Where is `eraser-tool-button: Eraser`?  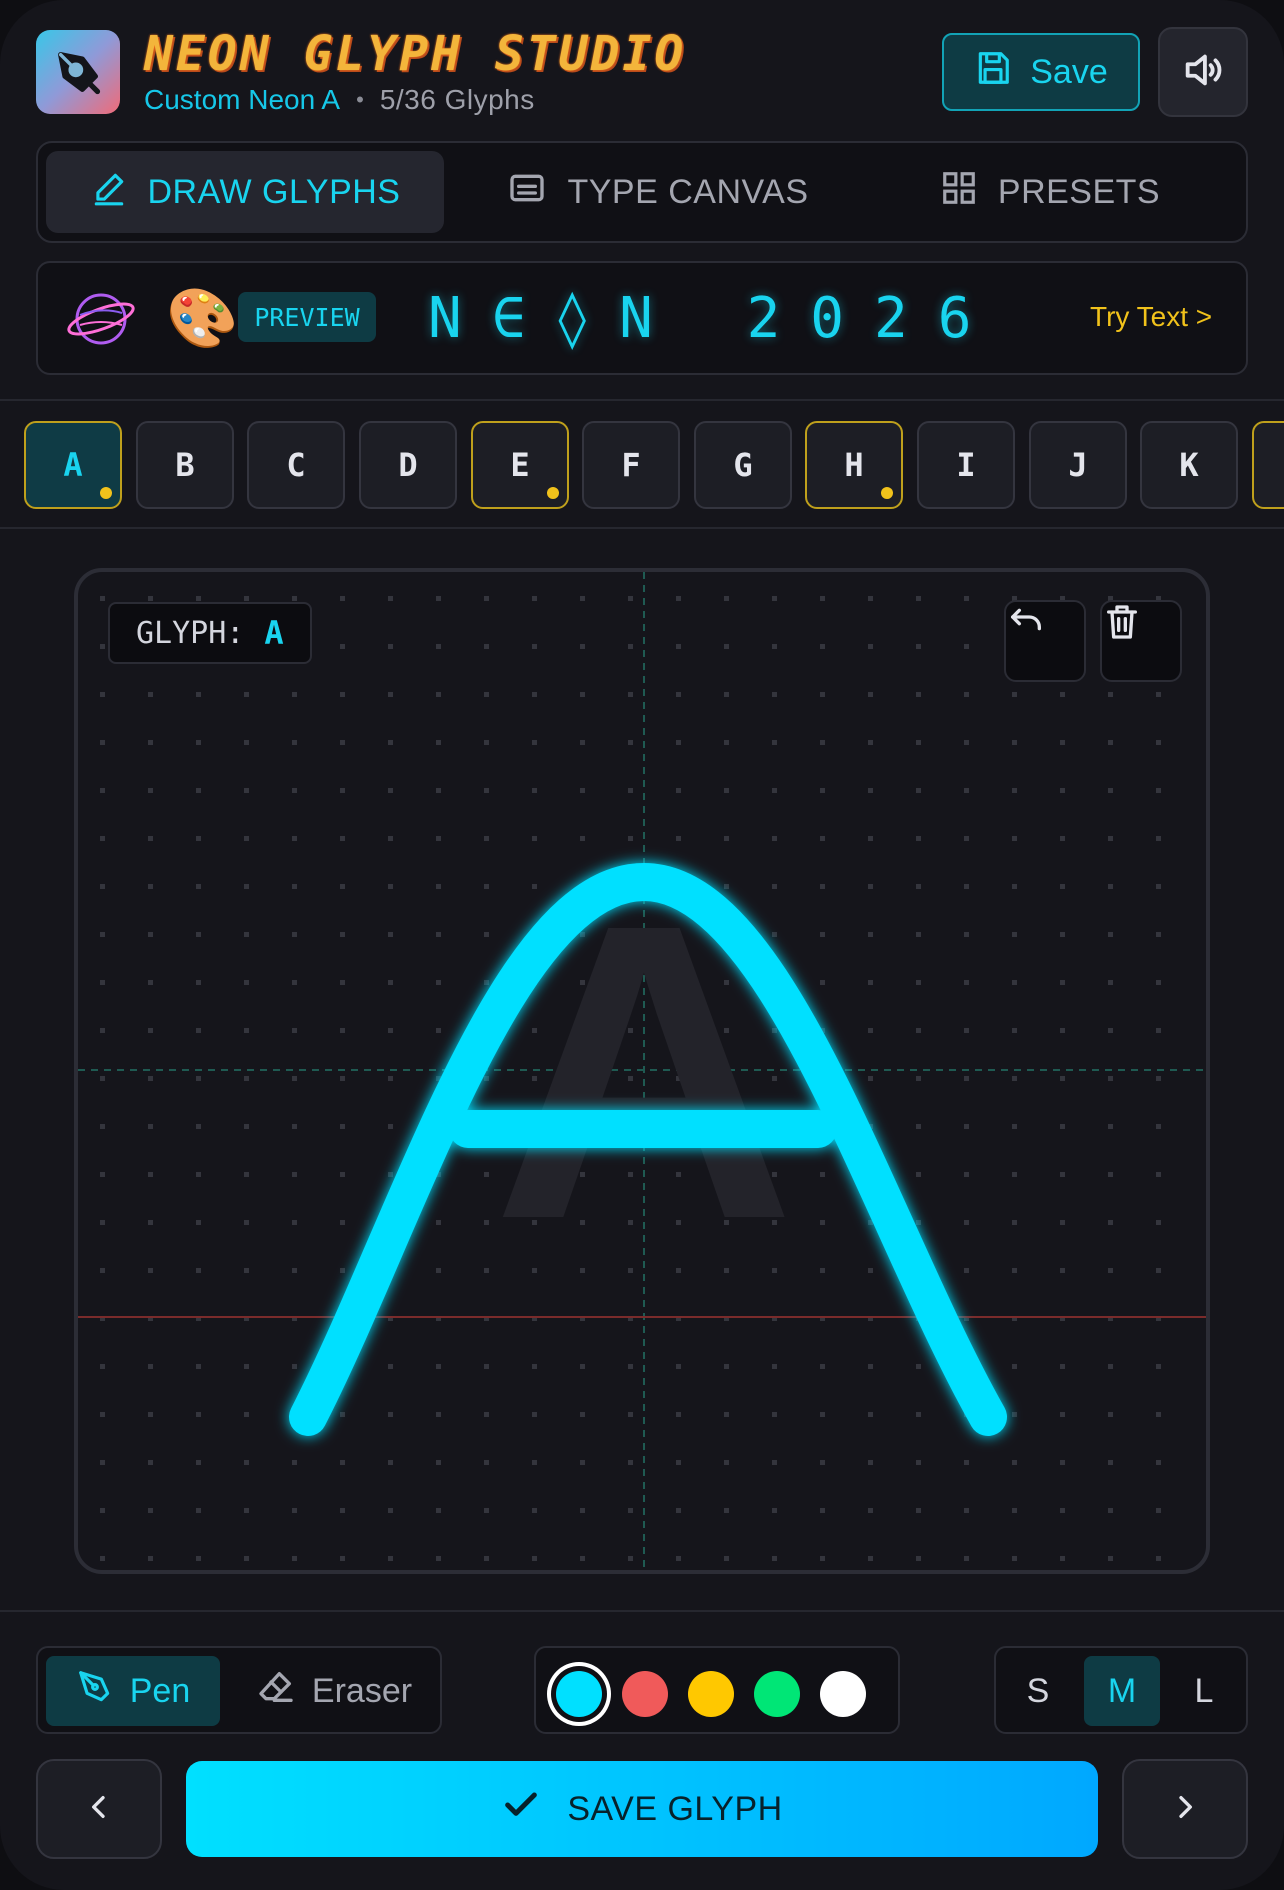
eraser-tool-button: Eraser is located at coordinates (334, 1691).